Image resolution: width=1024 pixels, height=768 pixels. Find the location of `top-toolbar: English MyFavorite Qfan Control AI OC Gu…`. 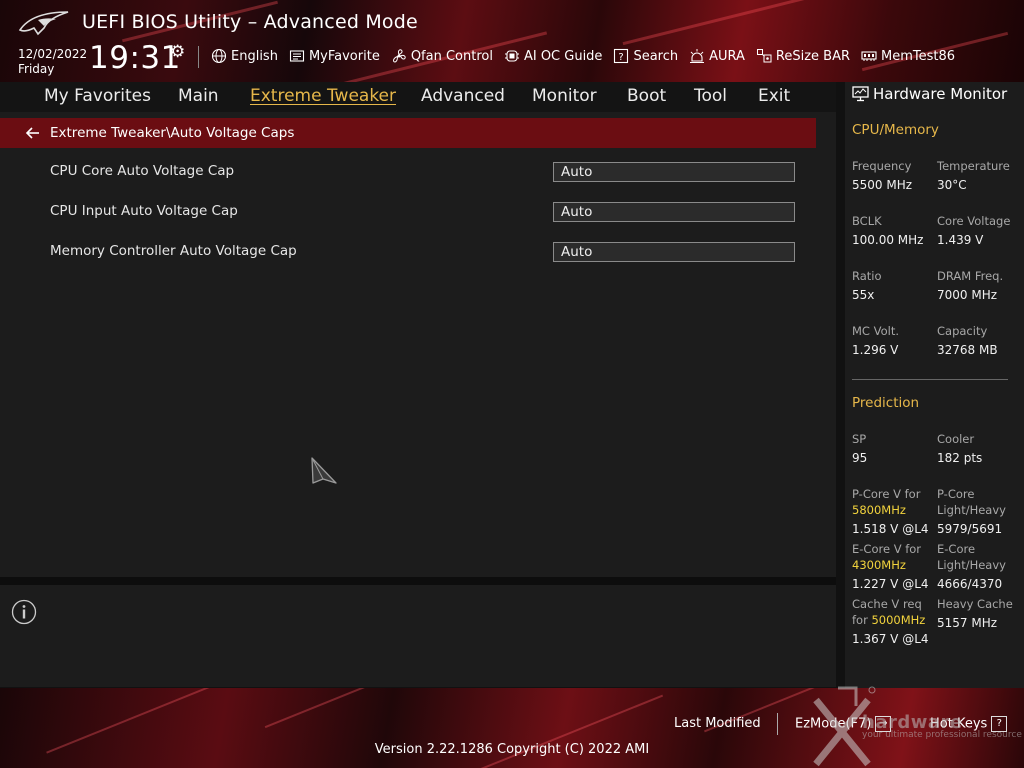

top-toolbar: English MyFavorite Qfan Control AI OC Gu… is located at coordinates (587, 56).